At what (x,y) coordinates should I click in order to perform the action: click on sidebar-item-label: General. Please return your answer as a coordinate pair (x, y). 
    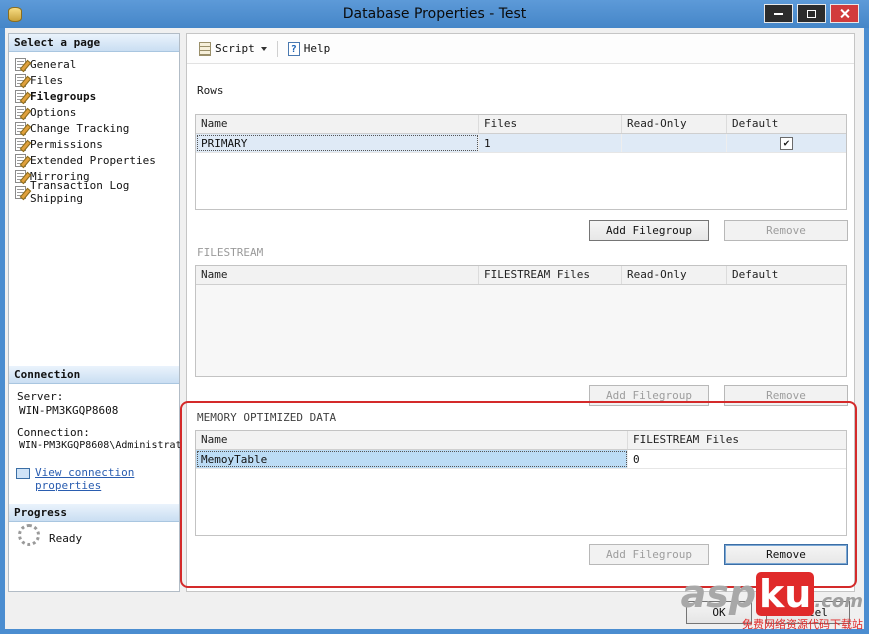
    Looking at the image, I should click on (53, 64).